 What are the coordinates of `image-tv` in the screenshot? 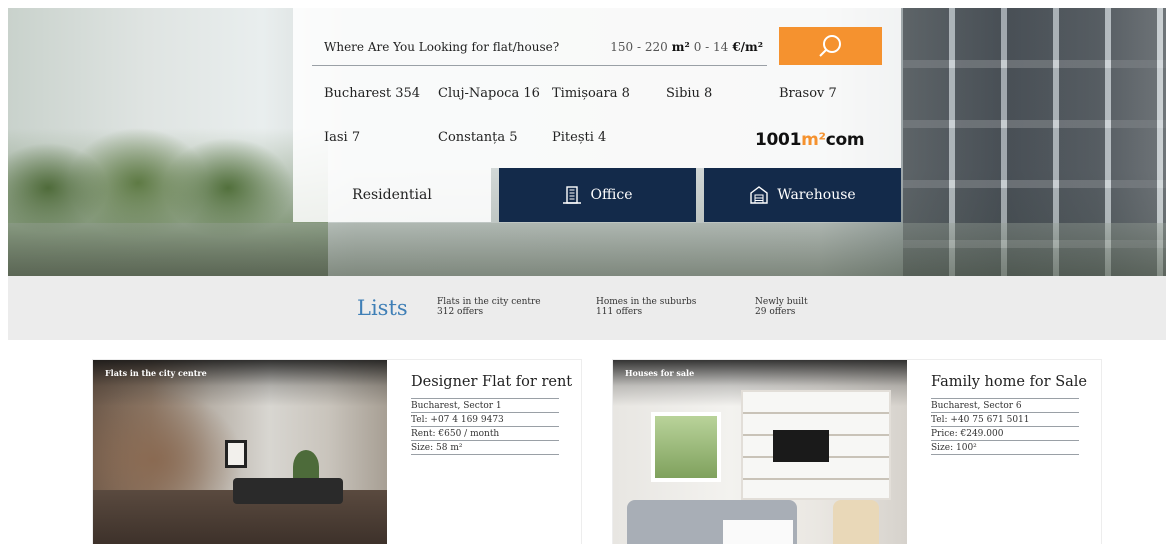 It's located at (801, 446).